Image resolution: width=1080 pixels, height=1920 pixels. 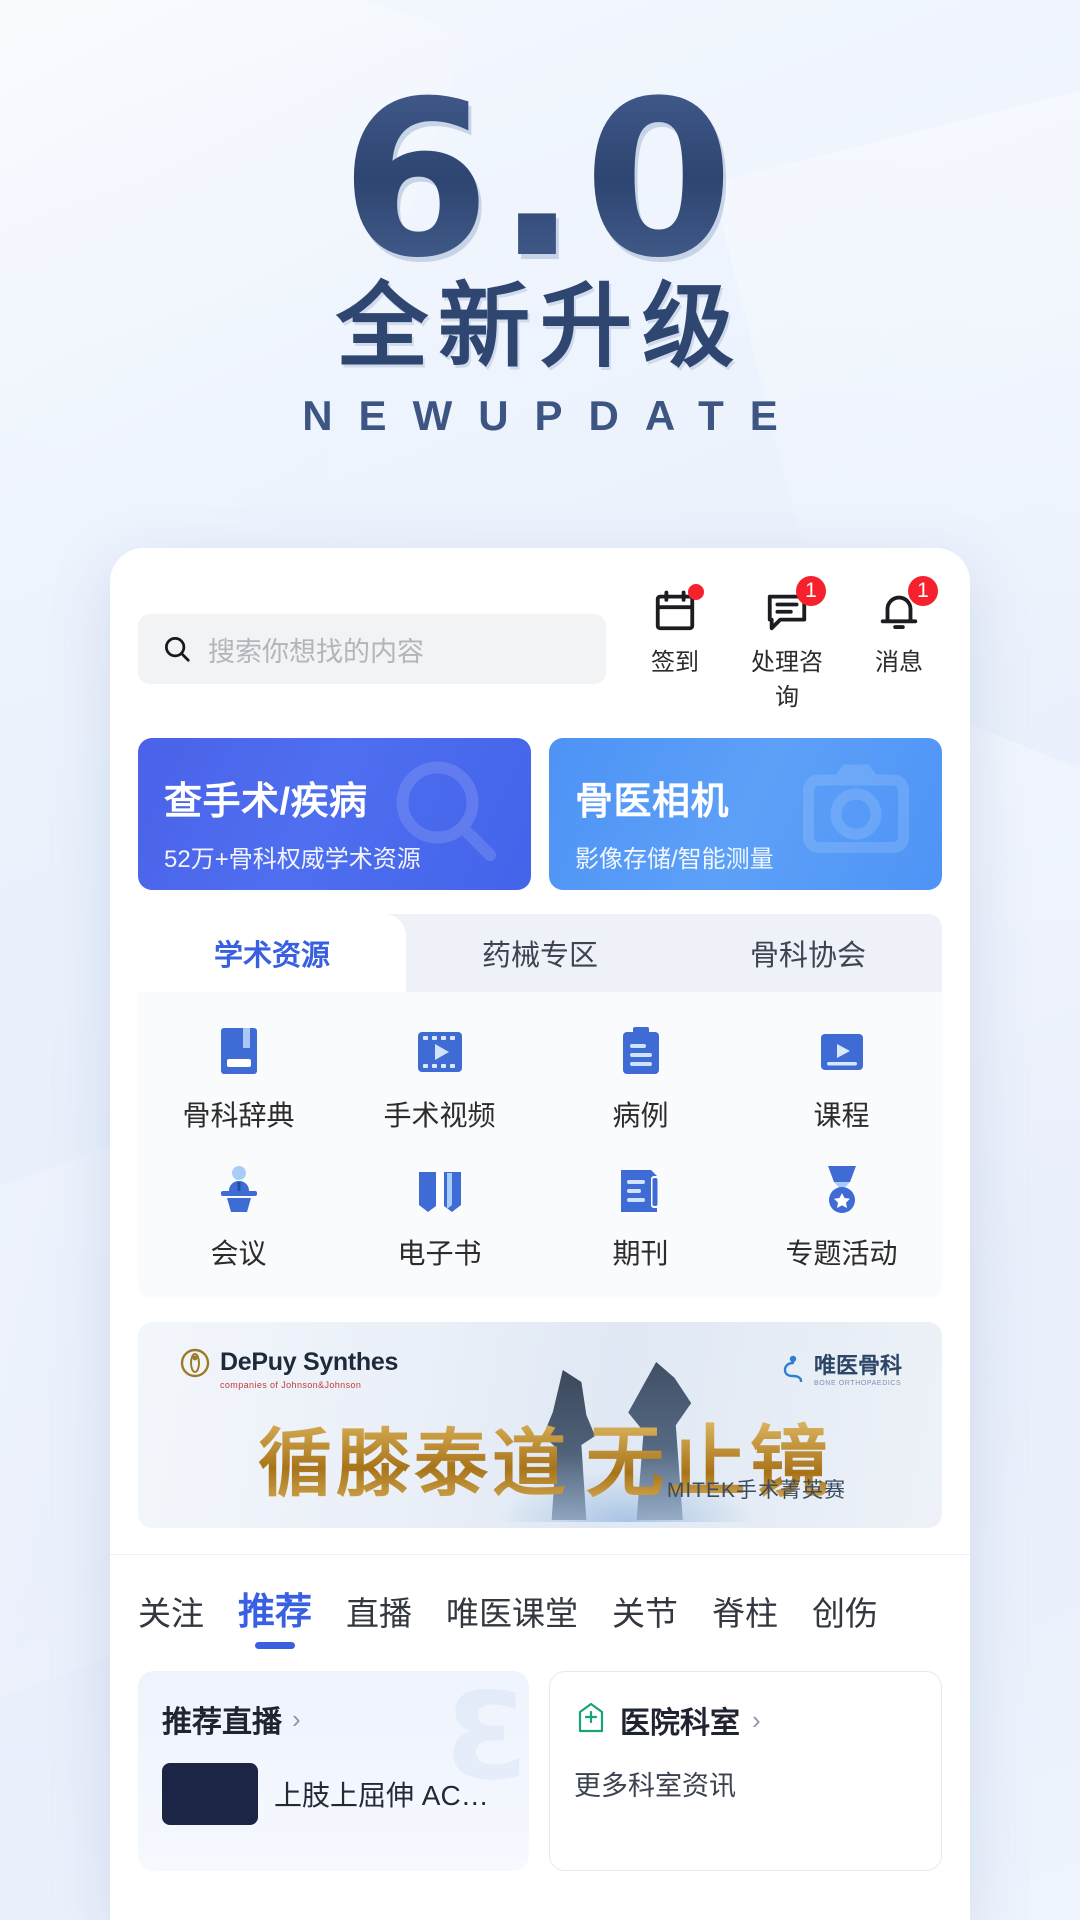 What do you see at coordinates (210, 1794) in the screenshot?
I see `live-thumbnail` at bounding box center [210, 1794].